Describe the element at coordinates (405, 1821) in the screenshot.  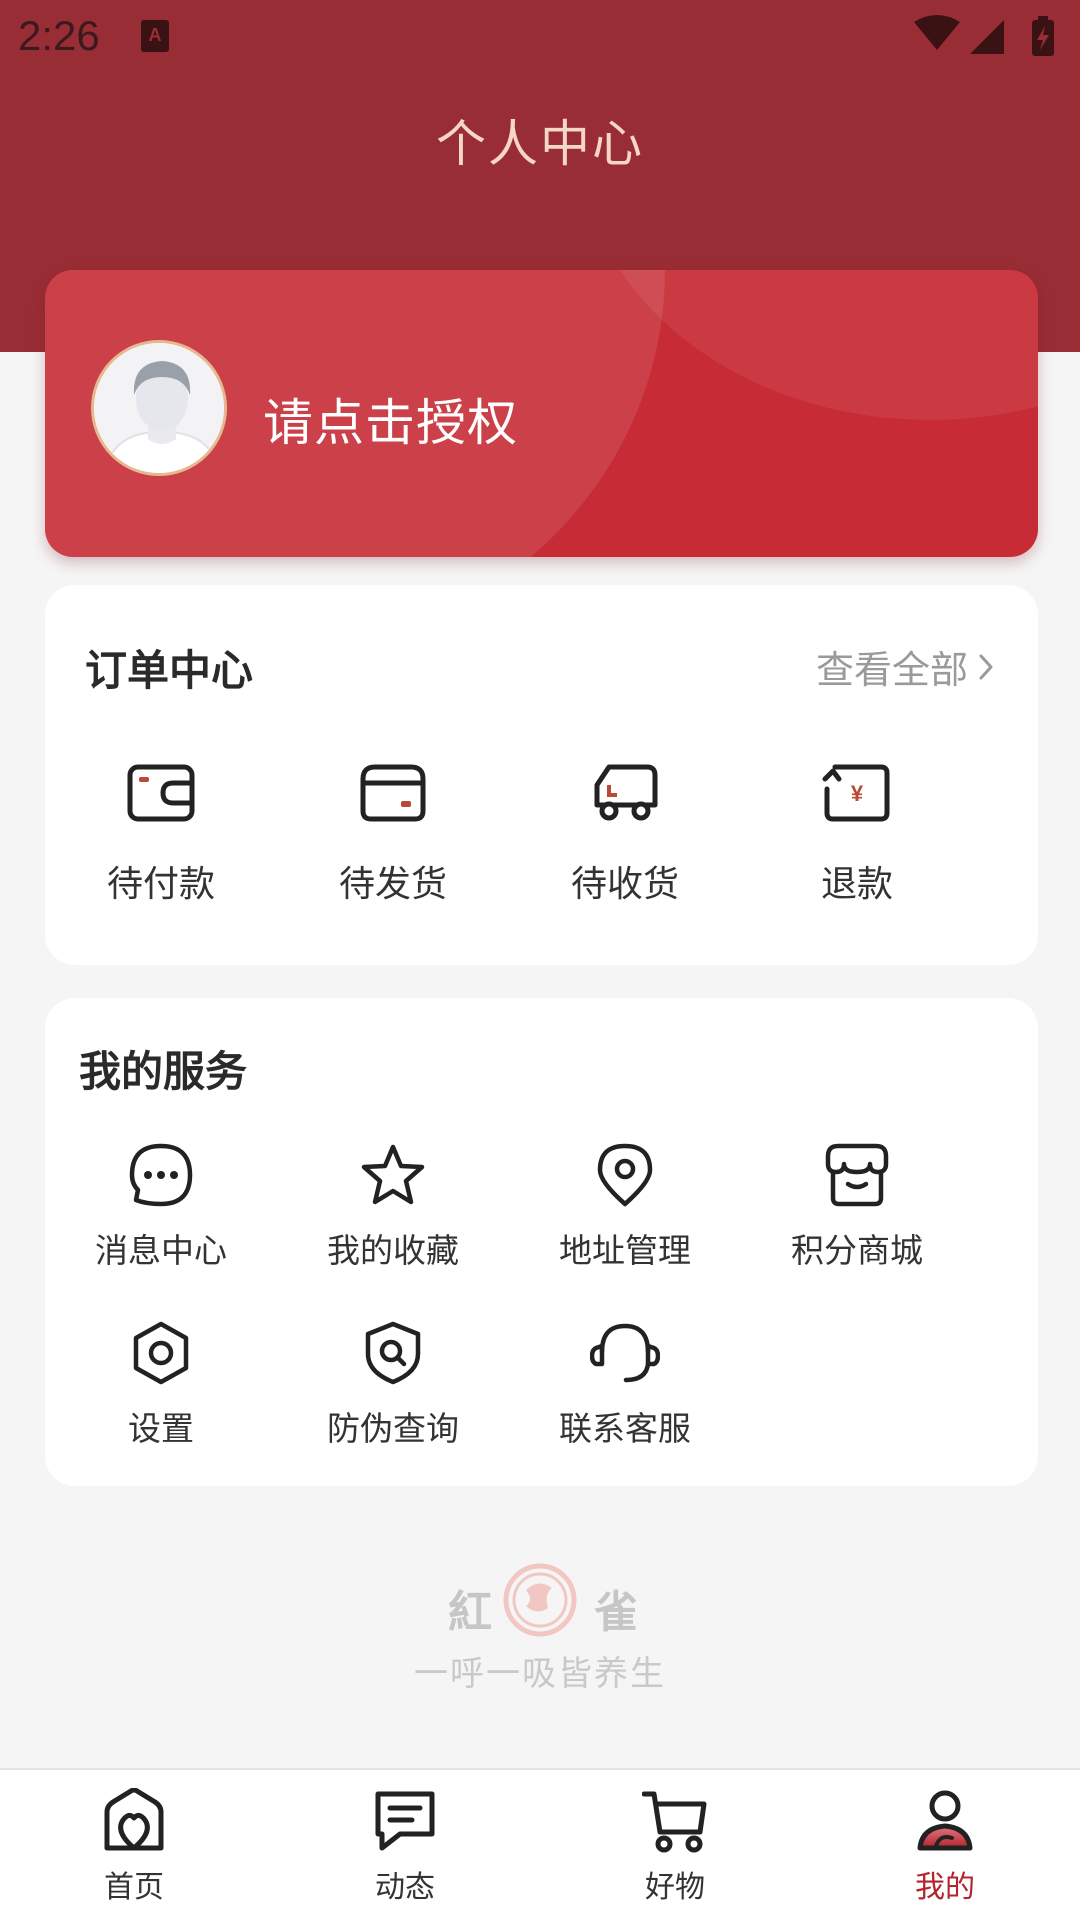
I see `news-icon` at that location.